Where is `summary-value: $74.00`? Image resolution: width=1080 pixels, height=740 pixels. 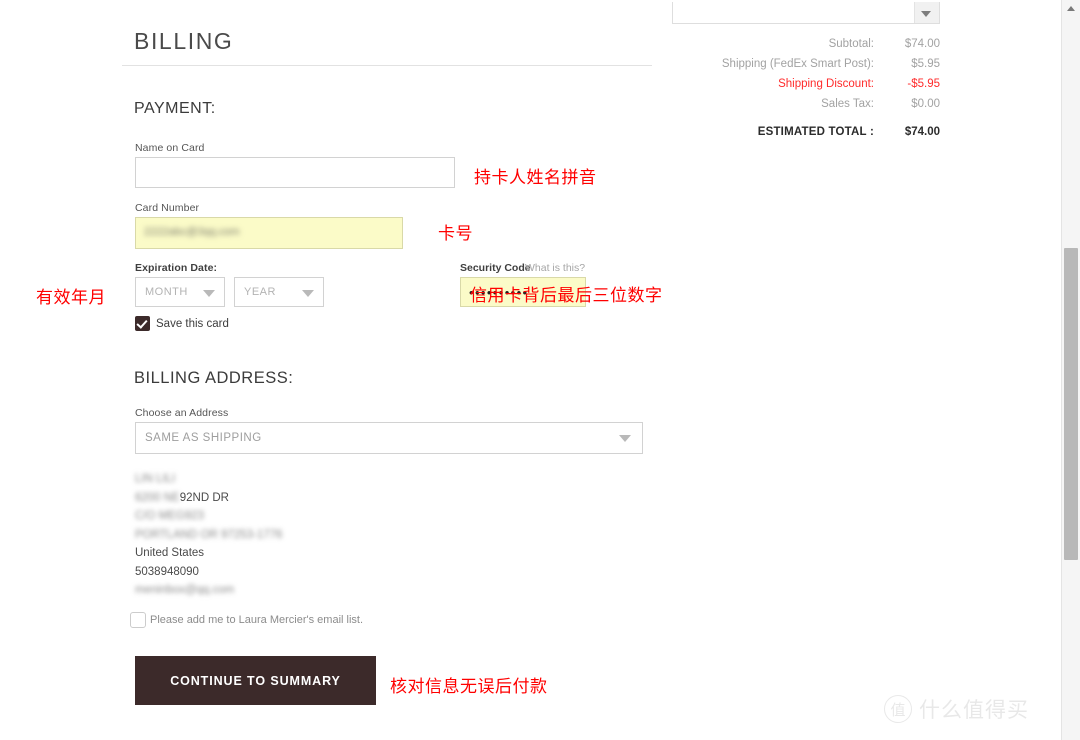
summary-value: $74.00 is located at coordinates (922, 44).